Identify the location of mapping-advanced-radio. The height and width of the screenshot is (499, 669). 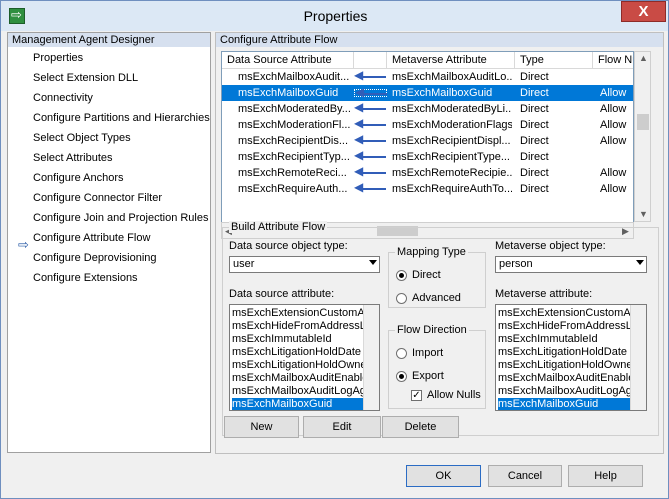
(401, 298).